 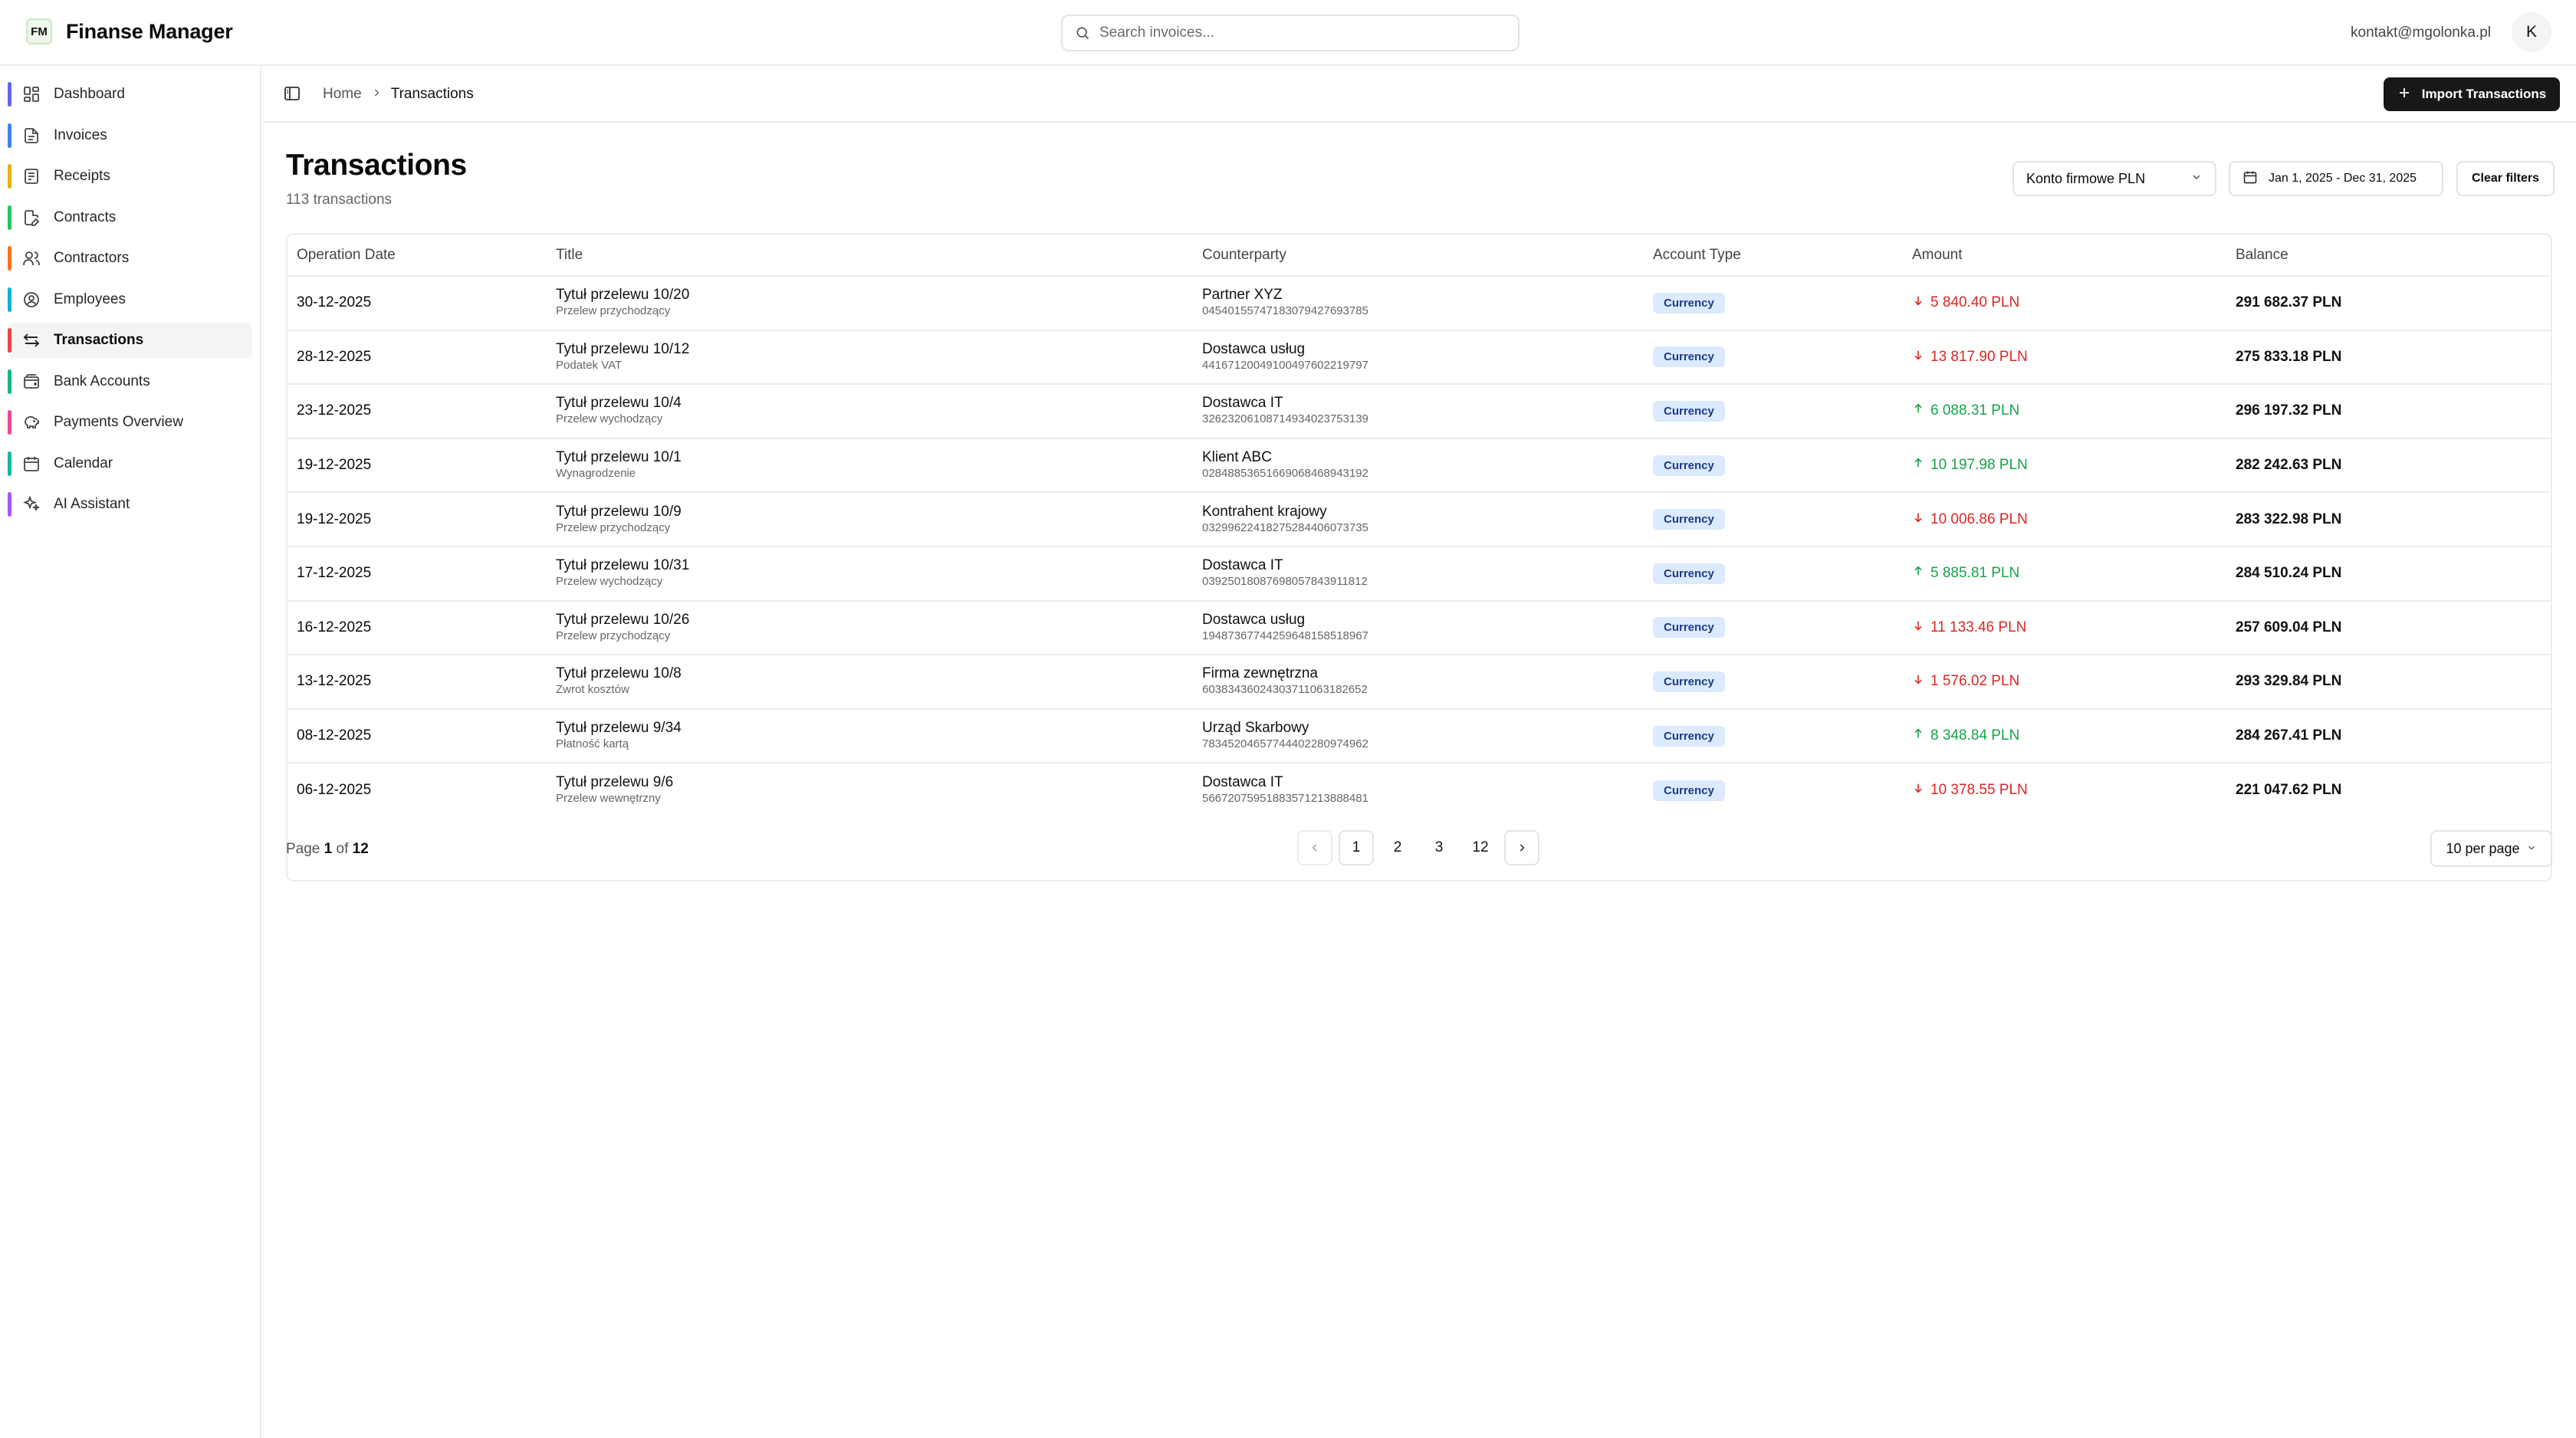 What do you see at coordinates (2531, 849) in the screenshot?
I see `chevron-down-icon` at bounding box center [2531, 849].